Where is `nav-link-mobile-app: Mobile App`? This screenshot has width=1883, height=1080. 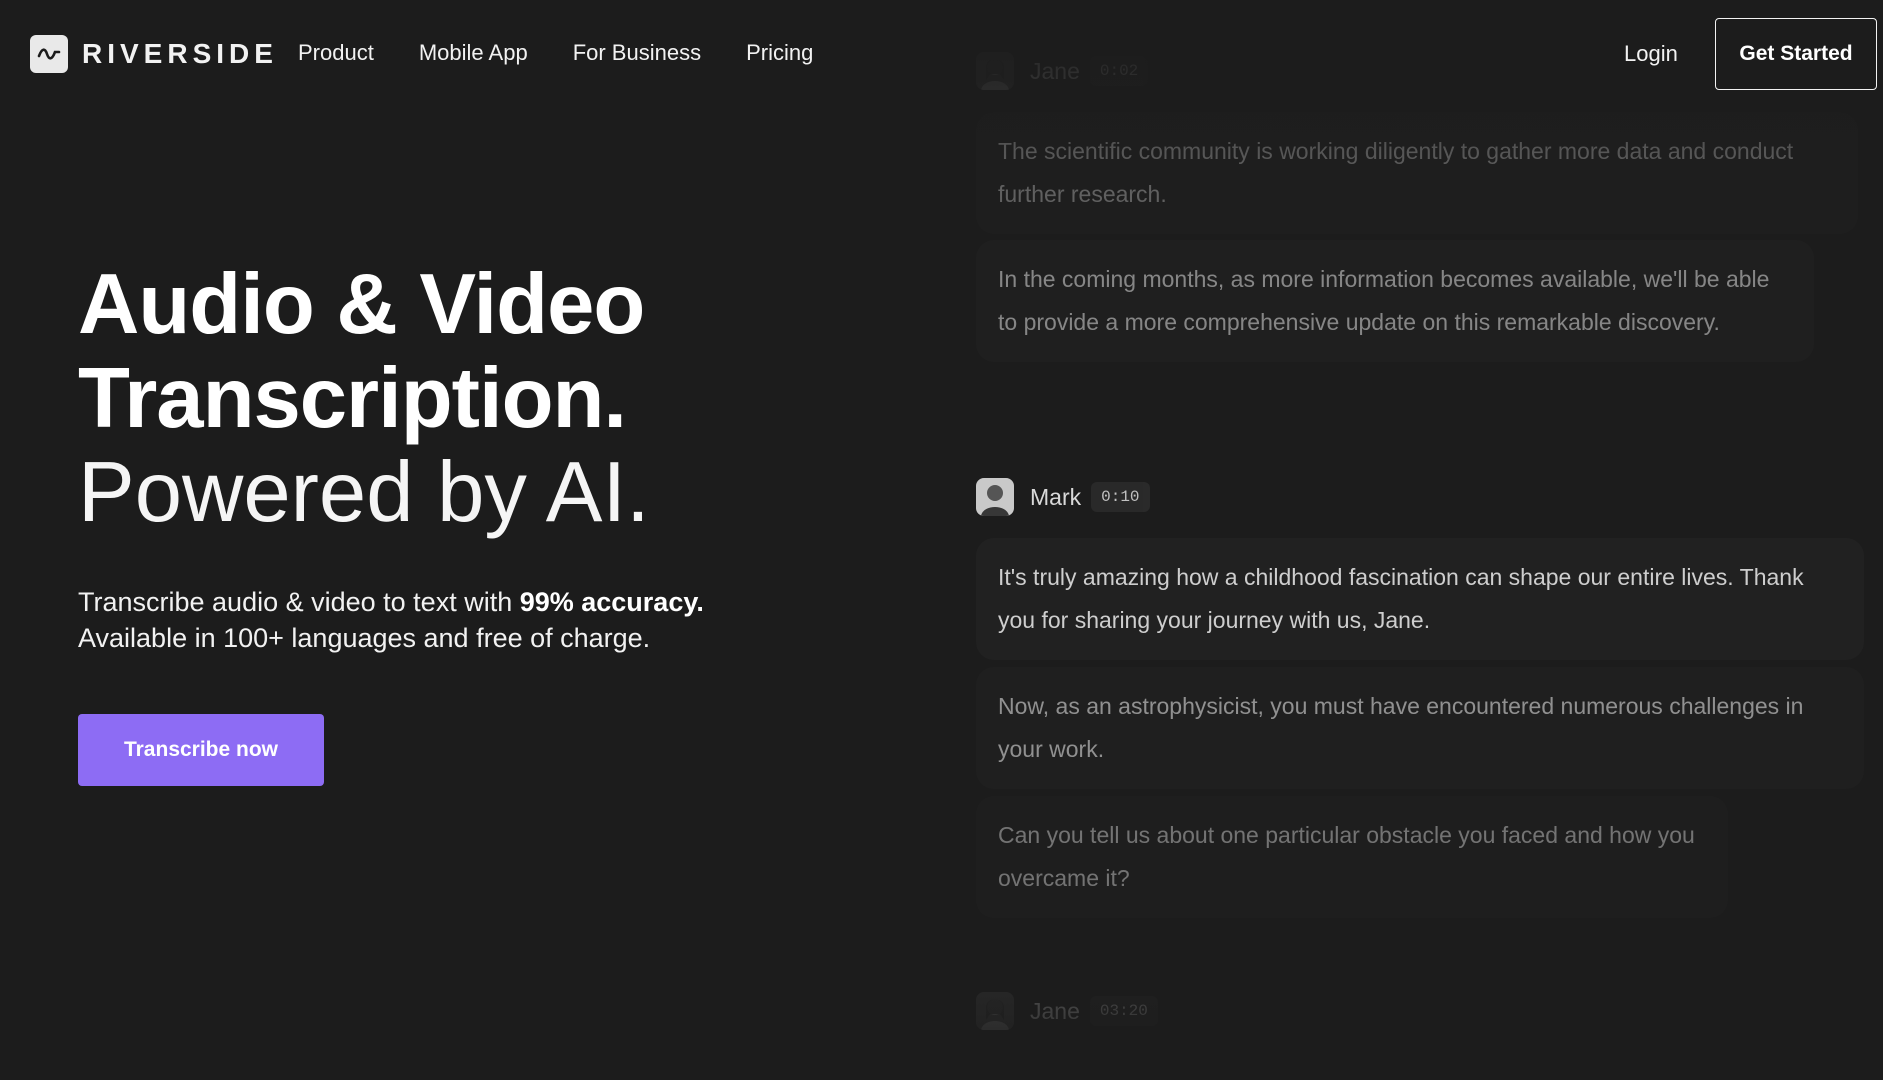
nav-link-mobile-app: Mobile App is located at coordinates (473, 53).